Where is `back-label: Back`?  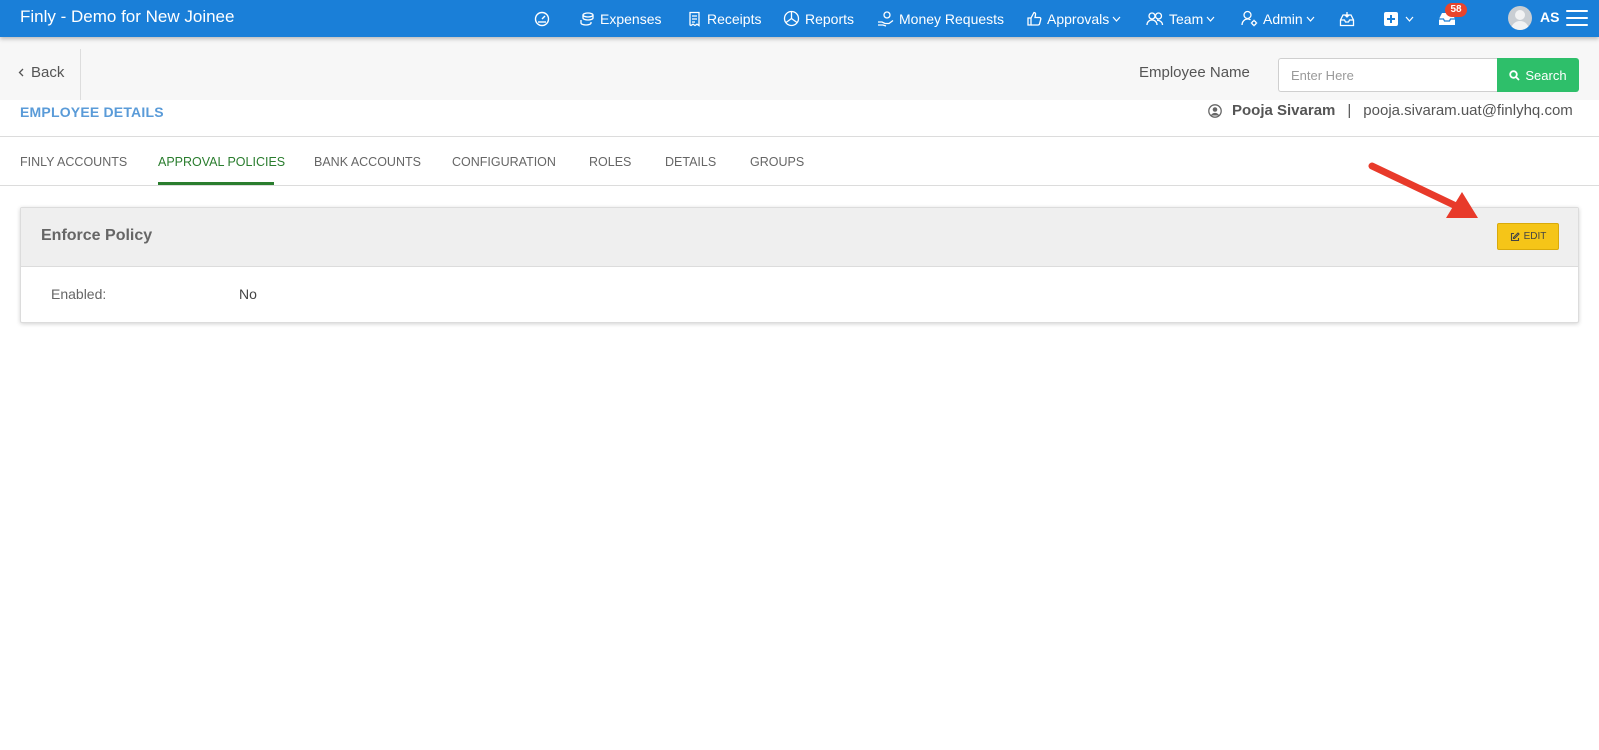
back-label: Back is located at coordinates (48, 72).